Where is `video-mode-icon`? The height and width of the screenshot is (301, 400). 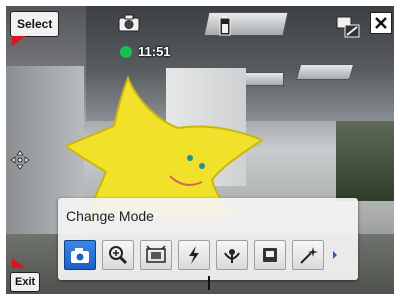 video-mode-icon is located at coordinates (156, 254).